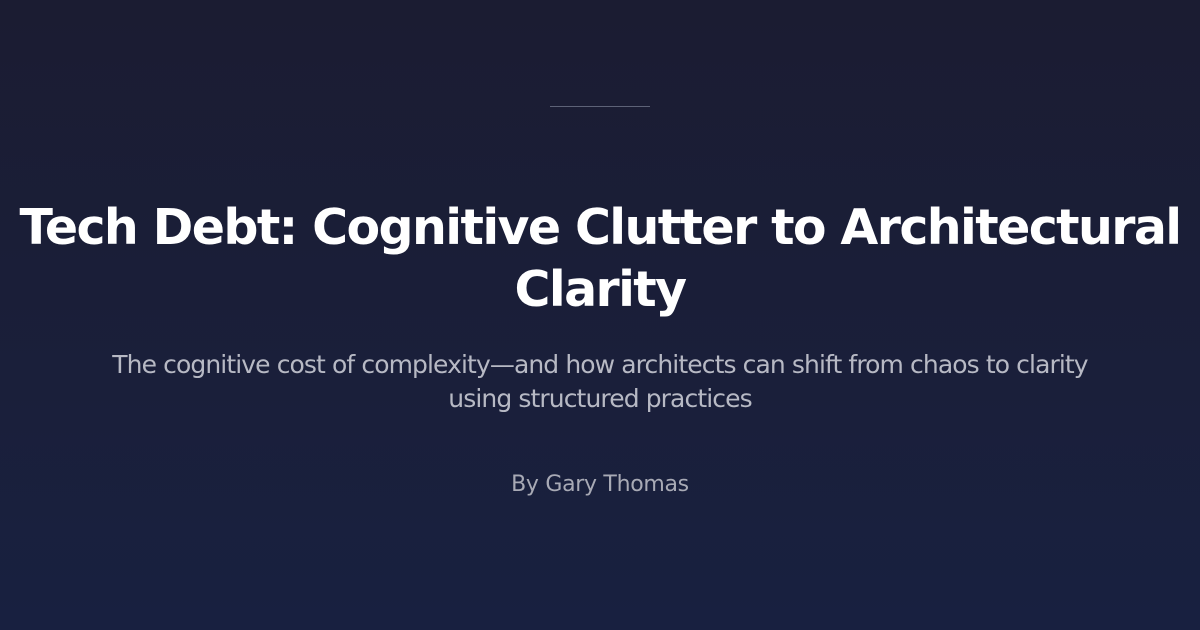  I want to click on author-byline: By Gary Thomas, so click(600, 484).